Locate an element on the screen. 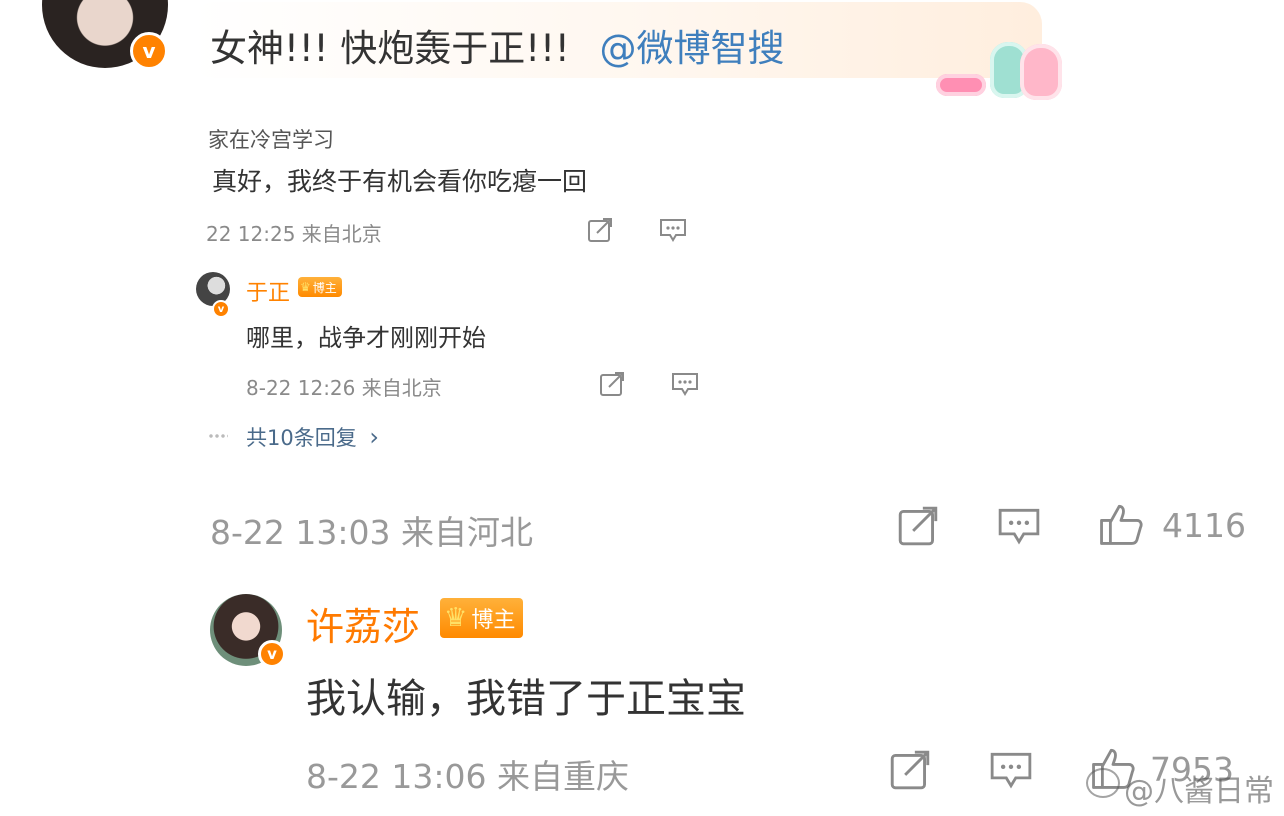 Image resolution: width=1284 pixels, height=816 pixels. mention-link: @微博智搜 is located at coordinates (692, 48).